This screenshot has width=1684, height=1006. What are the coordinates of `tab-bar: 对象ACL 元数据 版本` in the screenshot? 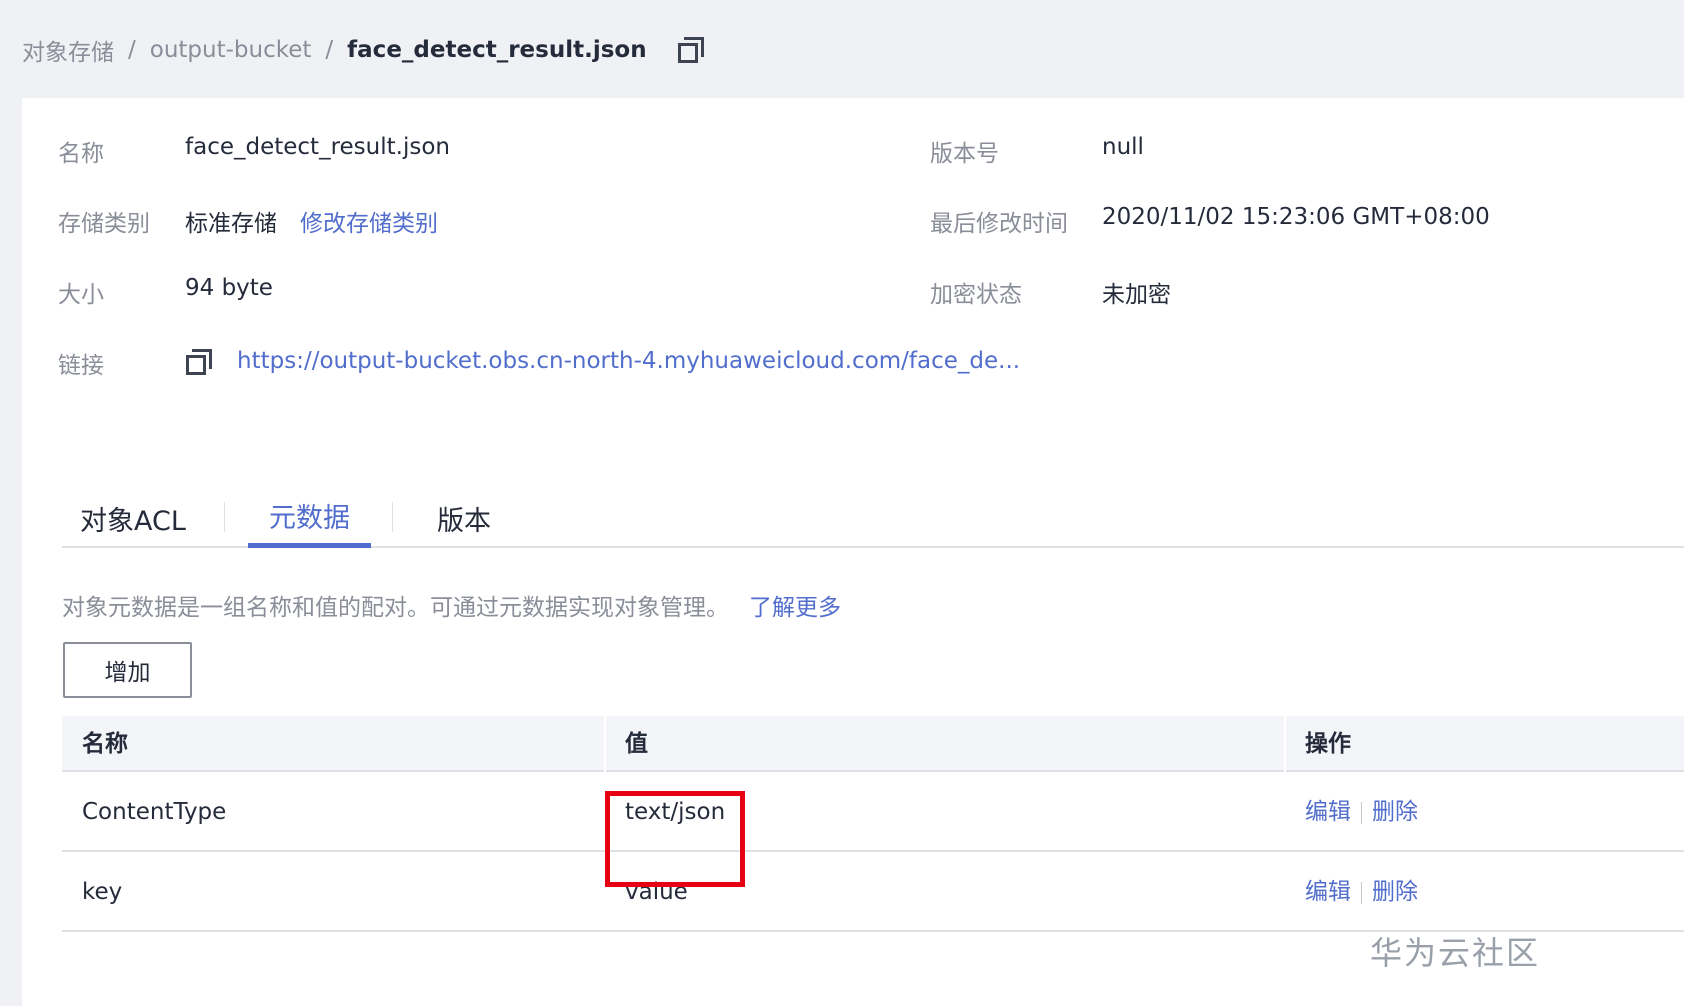 It's located at (873, 518).